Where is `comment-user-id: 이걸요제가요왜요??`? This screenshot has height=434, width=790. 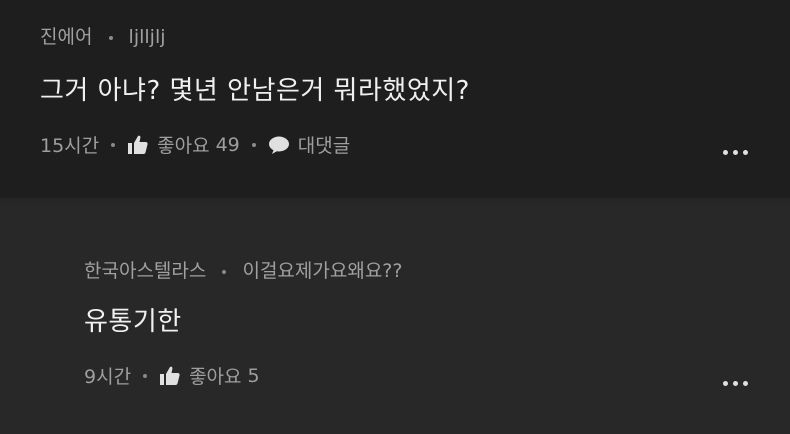 comment-user-id: 이걸요제가요왜요?? is located at coordinates (322, 271).